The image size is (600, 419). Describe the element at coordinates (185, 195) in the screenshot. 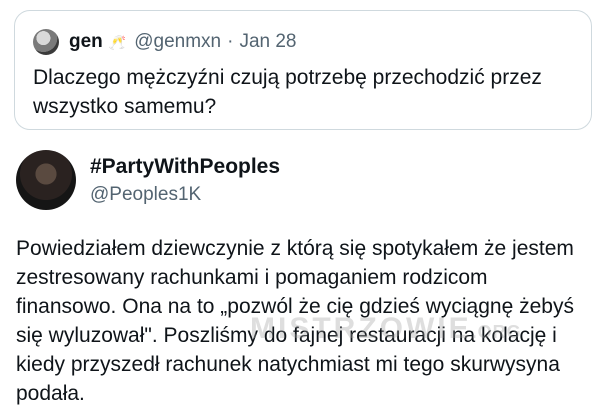

I see `author-handle: @Peoples1K` at that location.